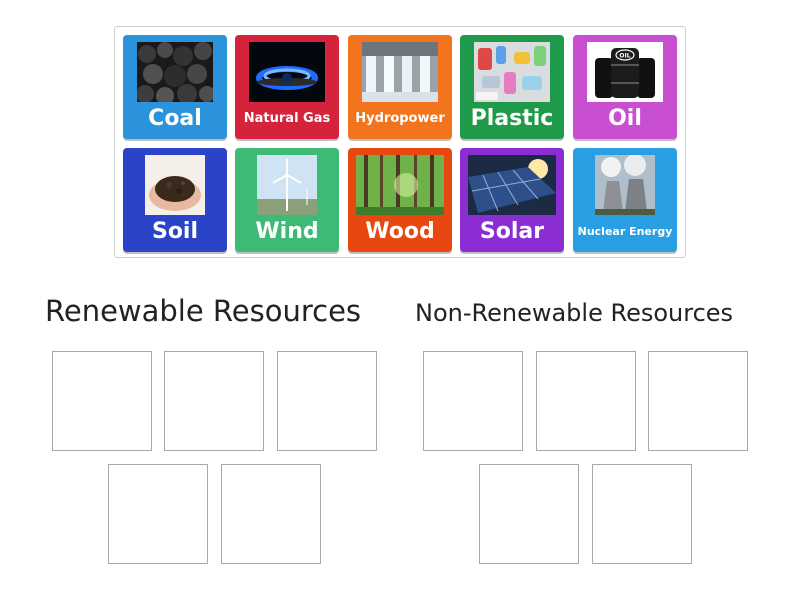 The image size is (800, 600). What do you see at coordinates (625, 118) in the screenshot?
I see `tile-label: Oil` at bounding box center [625, 118].